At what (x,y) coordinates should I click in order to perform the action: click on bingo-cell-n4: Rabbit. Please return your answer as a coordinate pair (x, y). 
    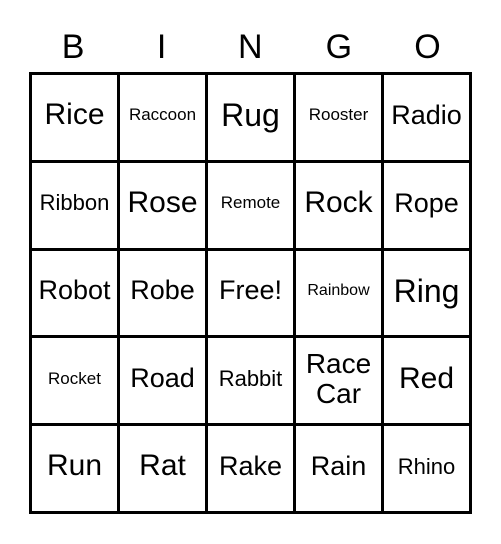
    Looking at the image, I should click on (249, 381).